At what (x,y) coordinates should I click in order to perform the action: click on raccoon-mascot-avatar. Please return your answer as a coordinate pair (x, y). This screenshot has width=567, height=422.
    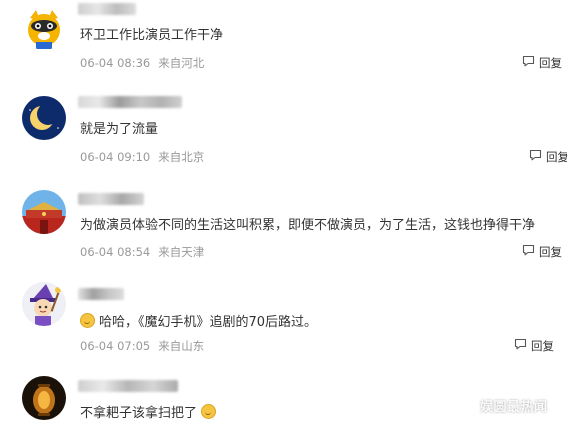
    Looking at the image, I should click on (44, 28).